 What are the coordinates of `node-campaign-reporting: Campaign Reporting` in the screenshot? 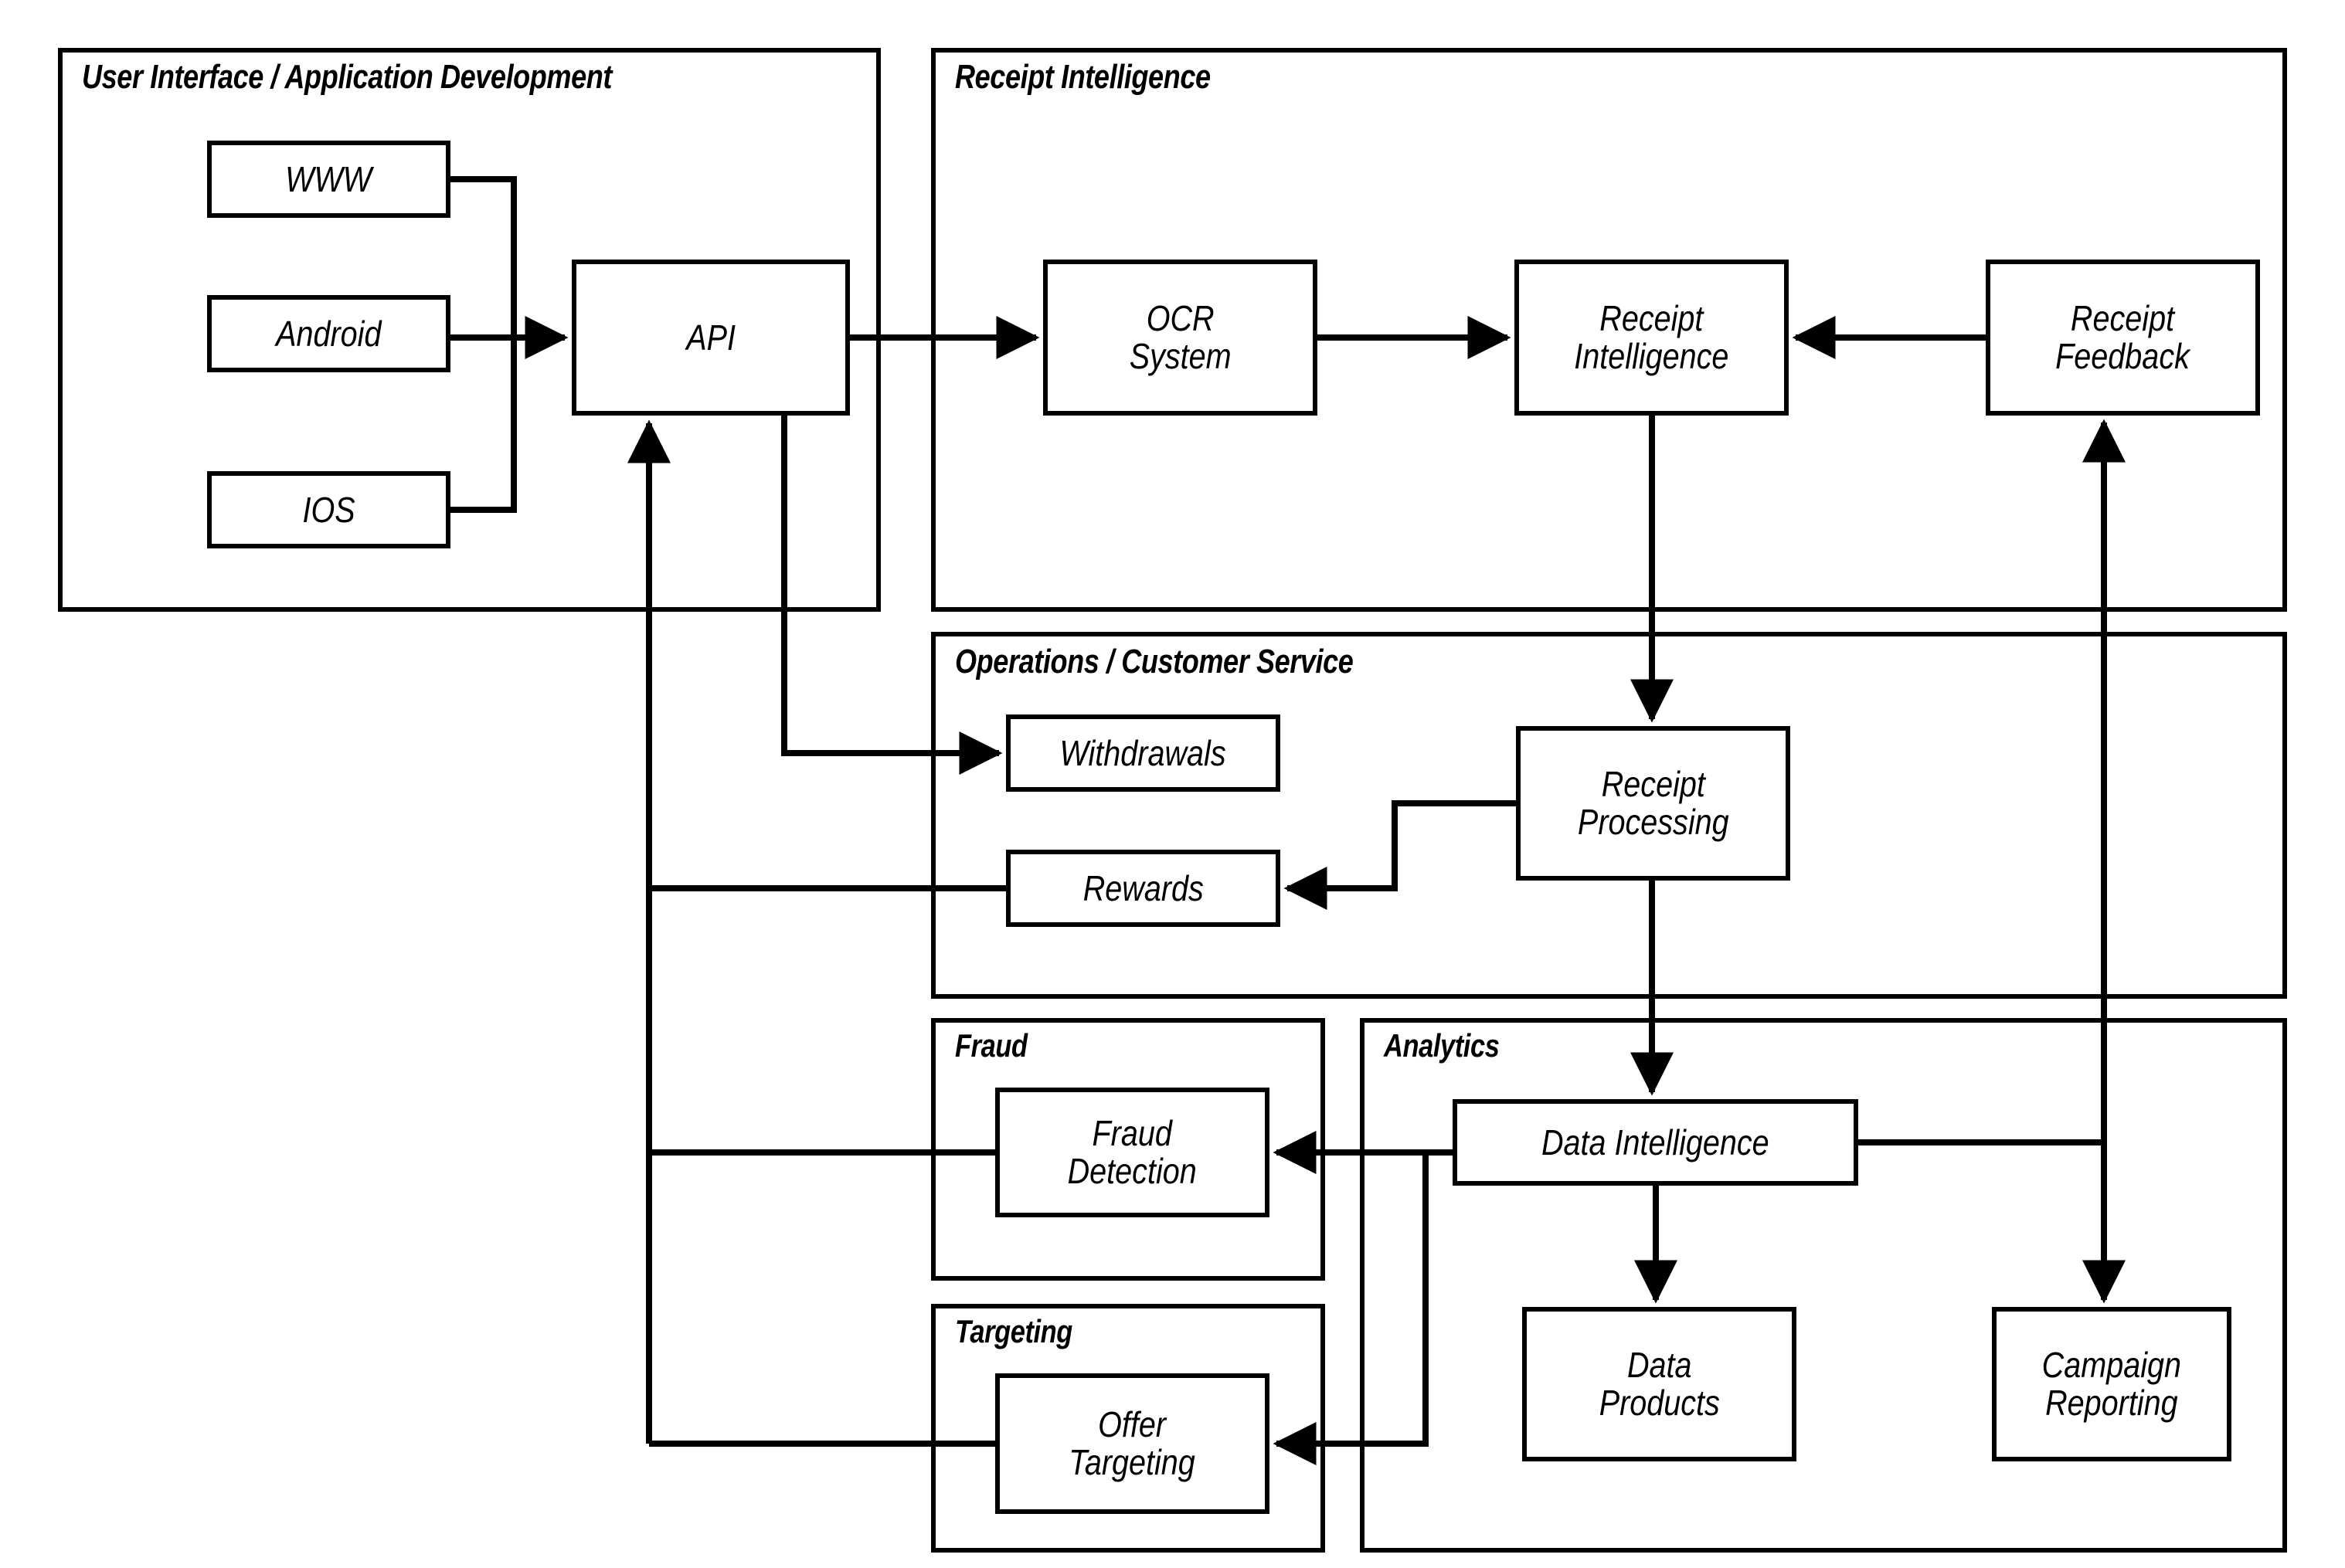 It's located at (2112, 1384).